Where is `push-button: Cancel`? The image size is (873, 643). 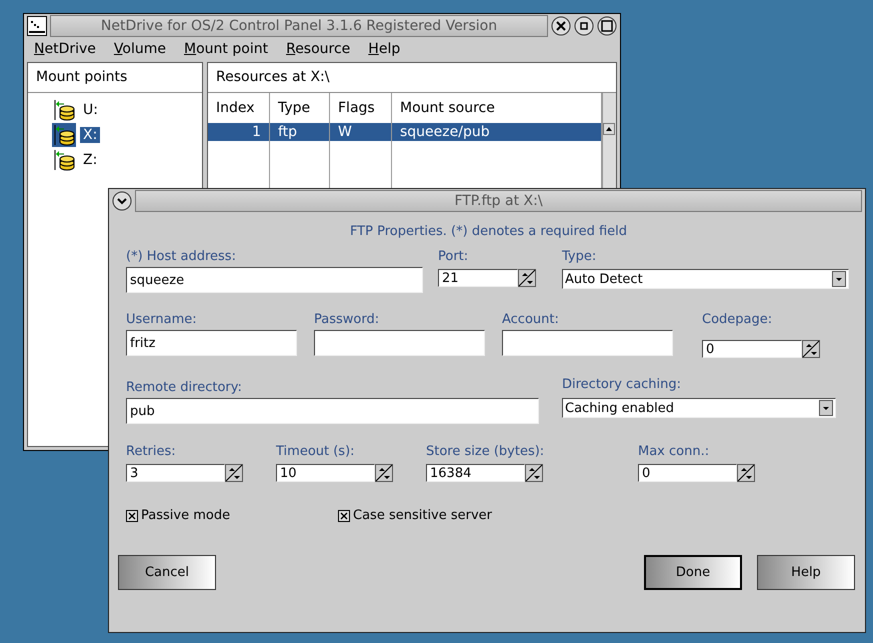 push-button: Cancel is located at coordinates (167, 572).